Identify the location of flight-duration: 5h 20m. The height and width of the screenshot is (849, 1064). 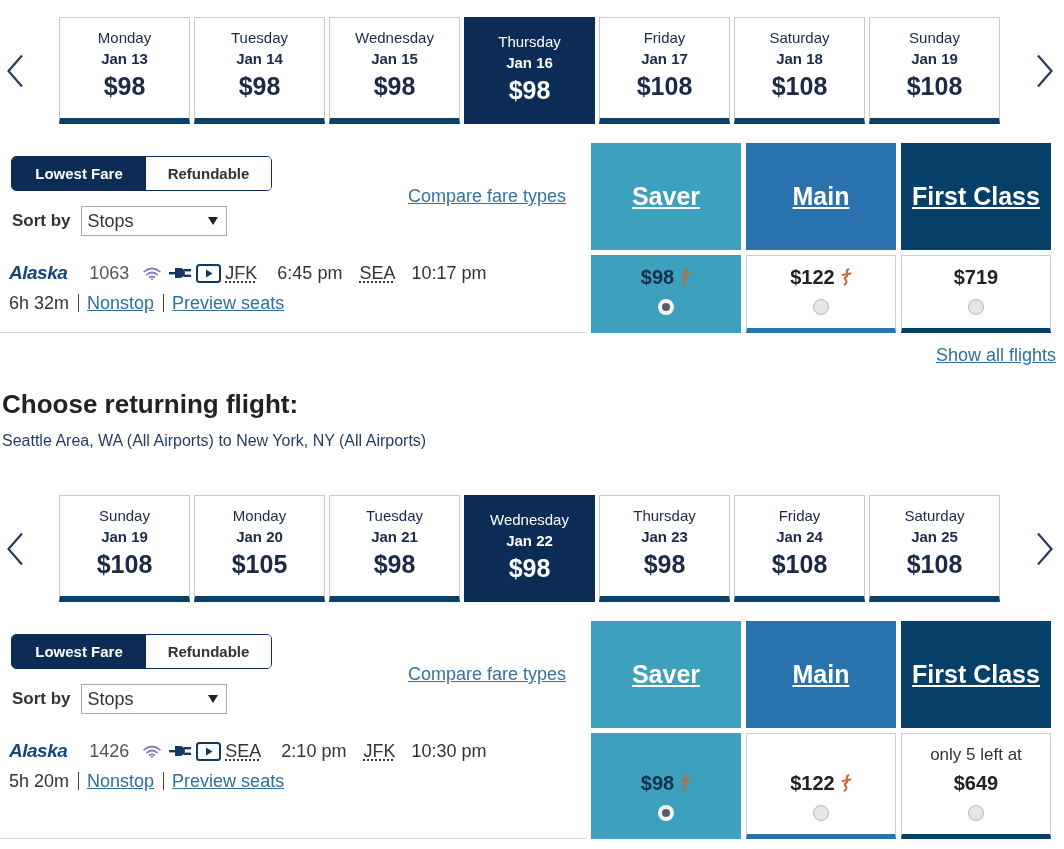
(39, 781).